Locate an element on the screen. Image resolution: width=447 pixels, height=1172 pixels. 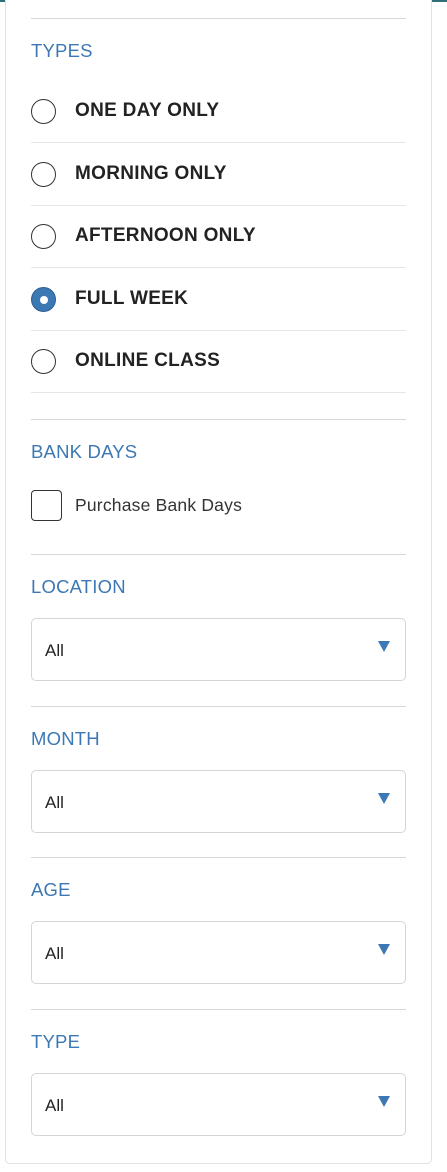
type-option-label: AFTERNOON ONLY is located at coordinates (165, 235).